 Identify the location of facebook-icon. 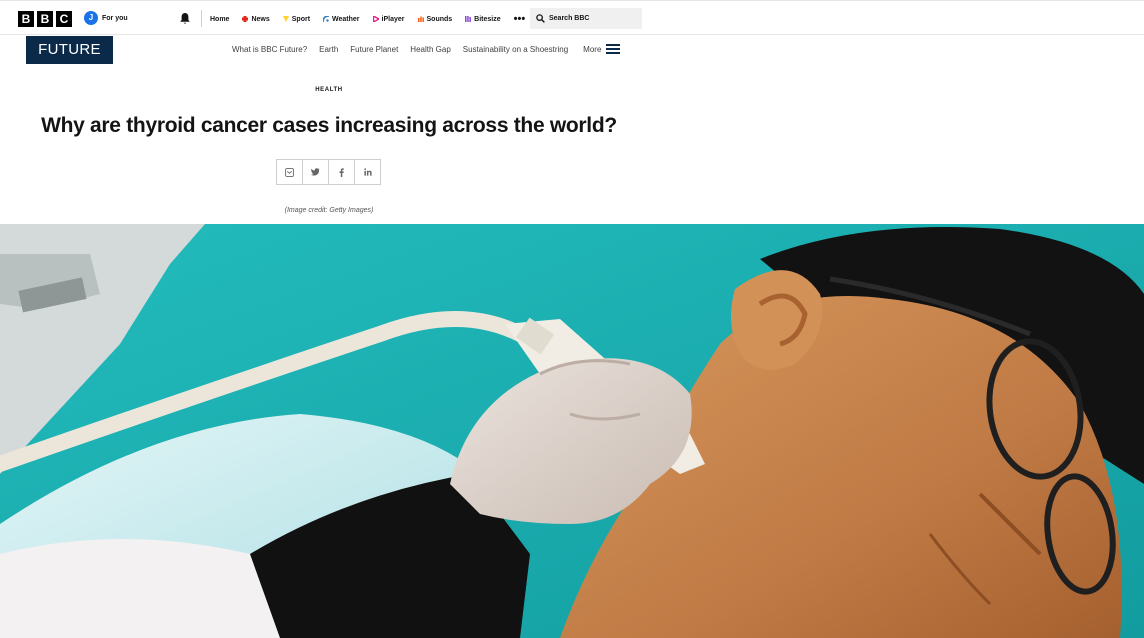
(341, 172).